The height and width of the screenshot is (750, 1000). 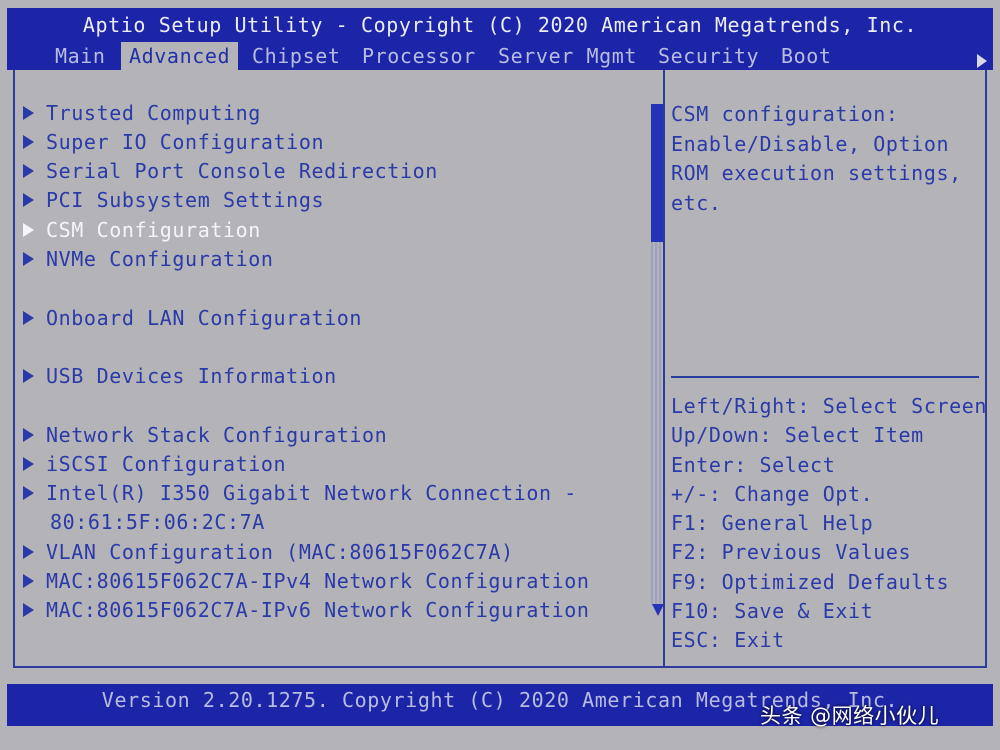 I want to click on watermark-text: 头条 @网络小伙儿, so click(x=850, y=716).